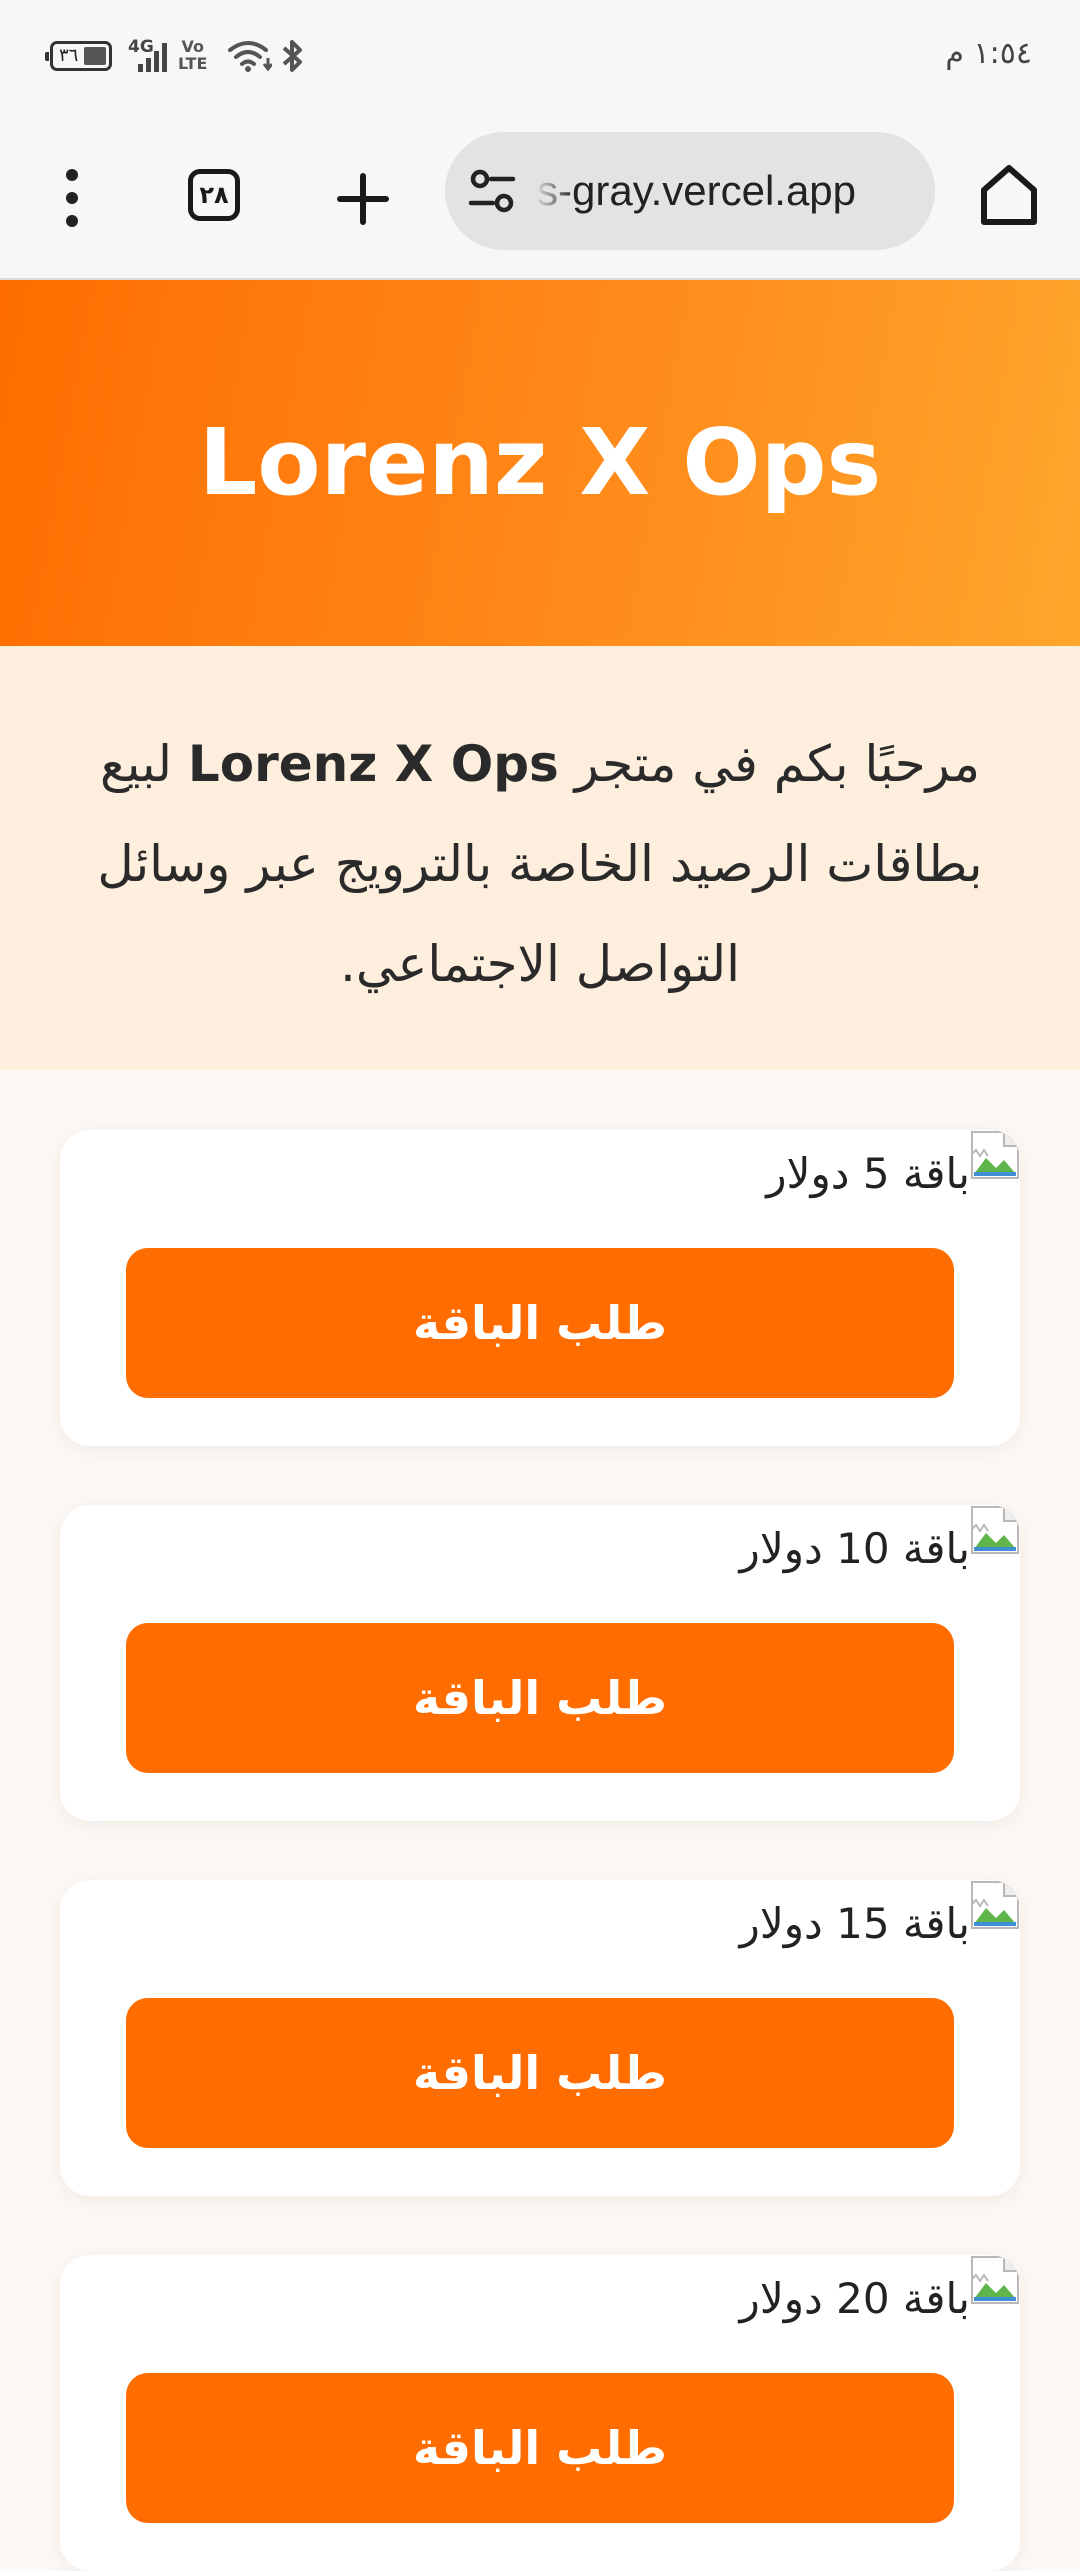 This screenshot has height=2571, width=1080. I want to click on package-card: باقة 5 دولار طلب الباقة, so click(540, 1288).